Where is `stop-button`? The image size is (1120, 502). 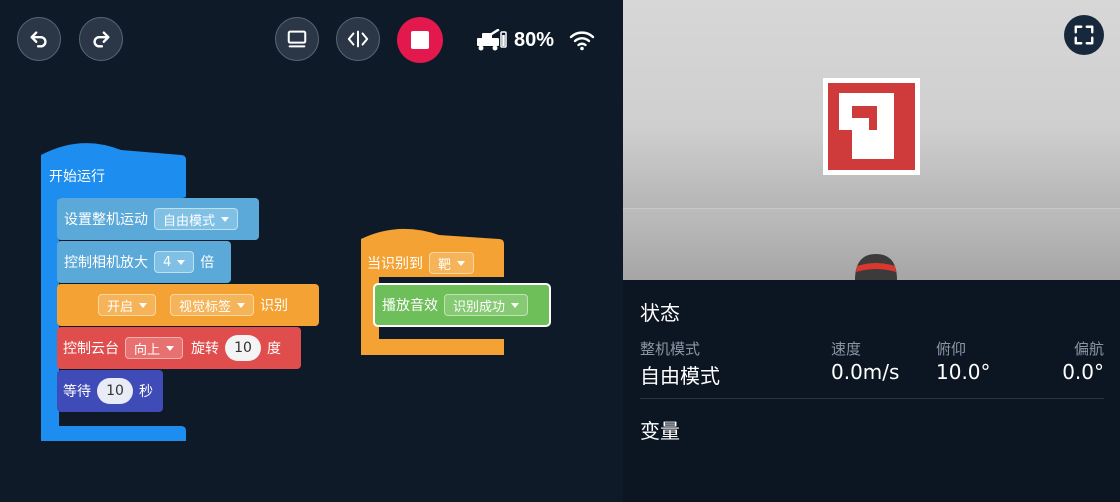
stop-button is located at coordinates (420, 40).